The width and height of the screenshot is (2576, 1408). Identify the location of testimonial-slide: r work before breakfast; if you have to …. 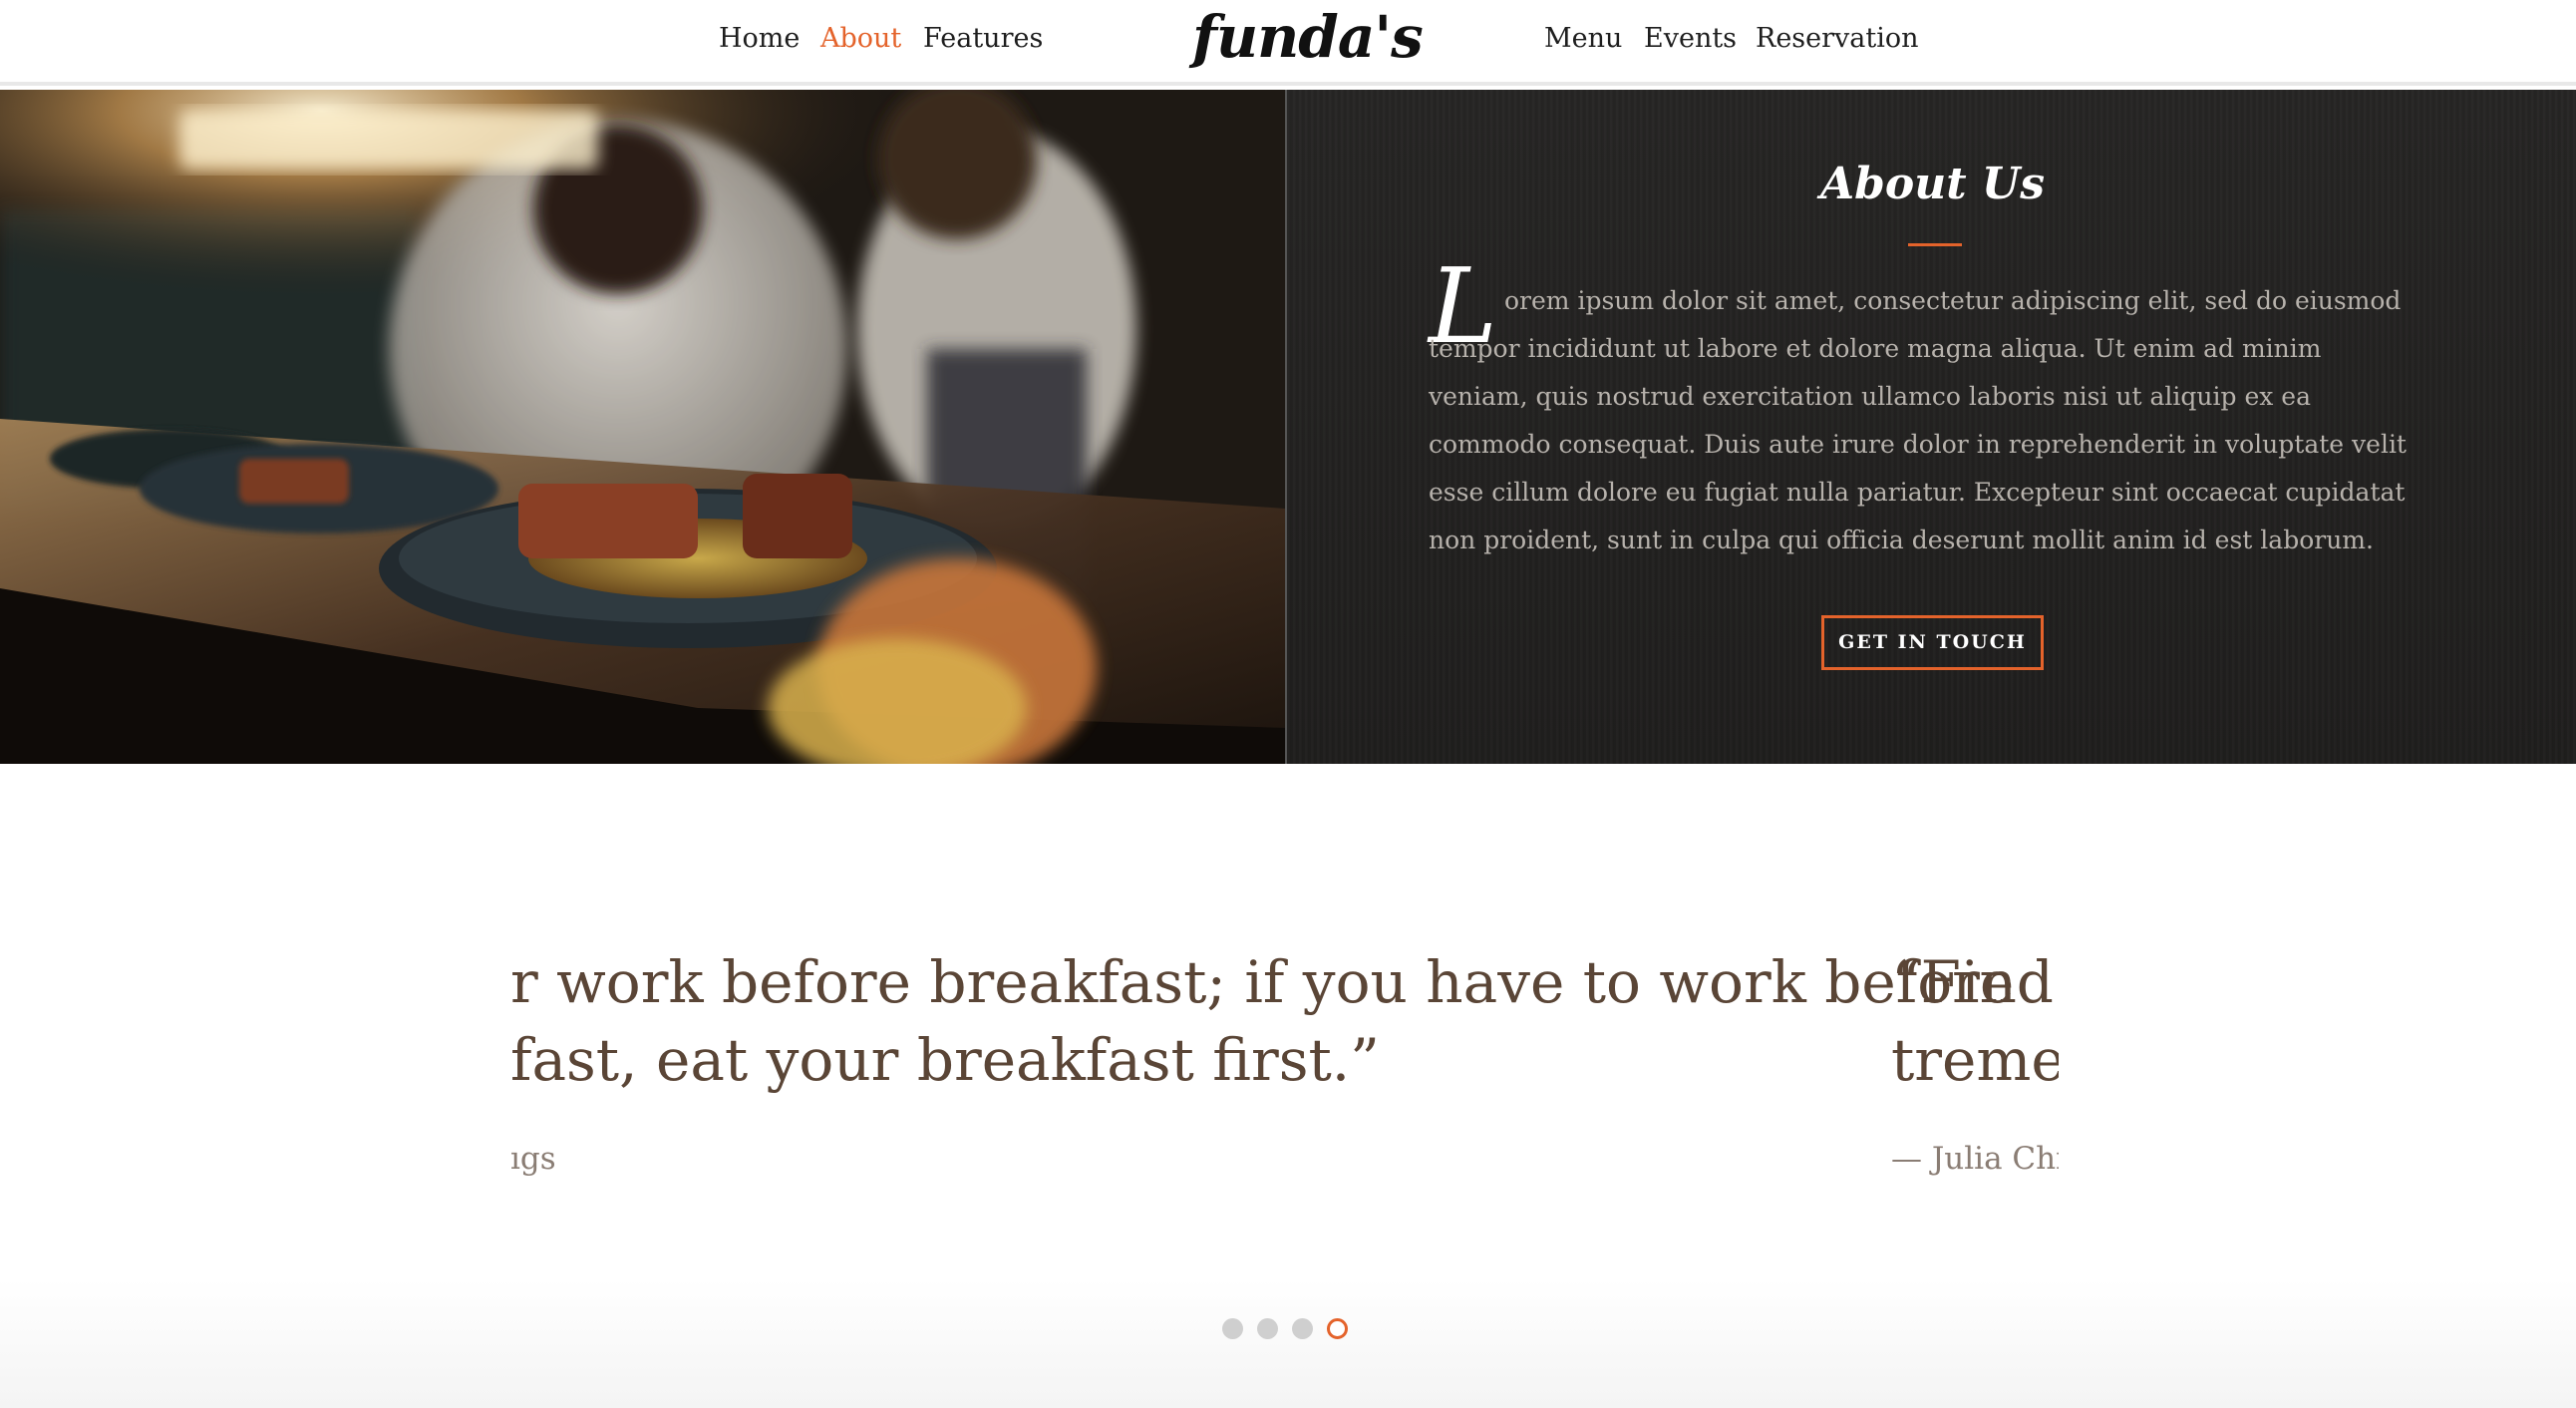
(1262, 1061).